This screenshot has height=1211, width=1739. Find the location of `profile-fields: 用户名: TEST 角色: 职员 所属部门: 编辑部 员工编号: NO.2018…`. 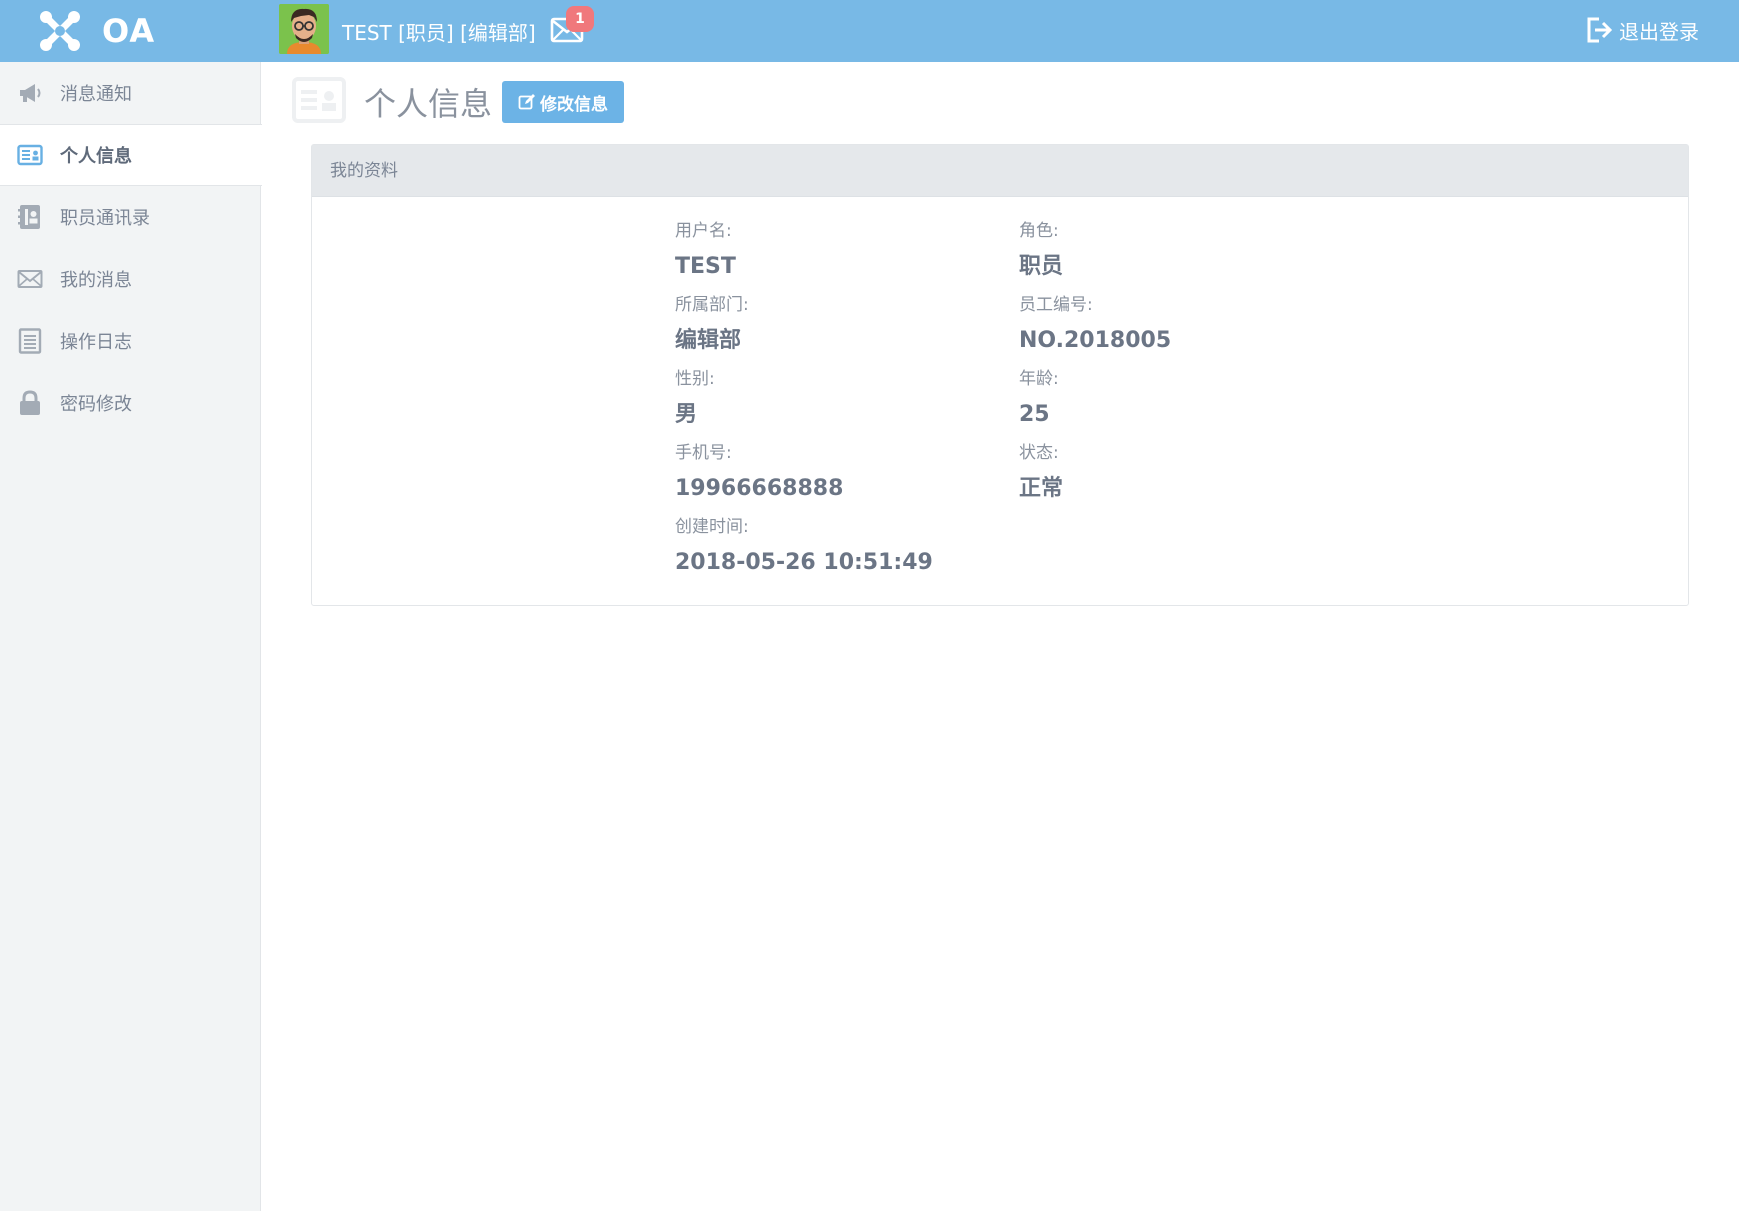

profile-fields: 用户名: TEST 角色: 职员 所属部门: 编辑部 员工编号: NO.2018… is located at coordinates (1025, 400).